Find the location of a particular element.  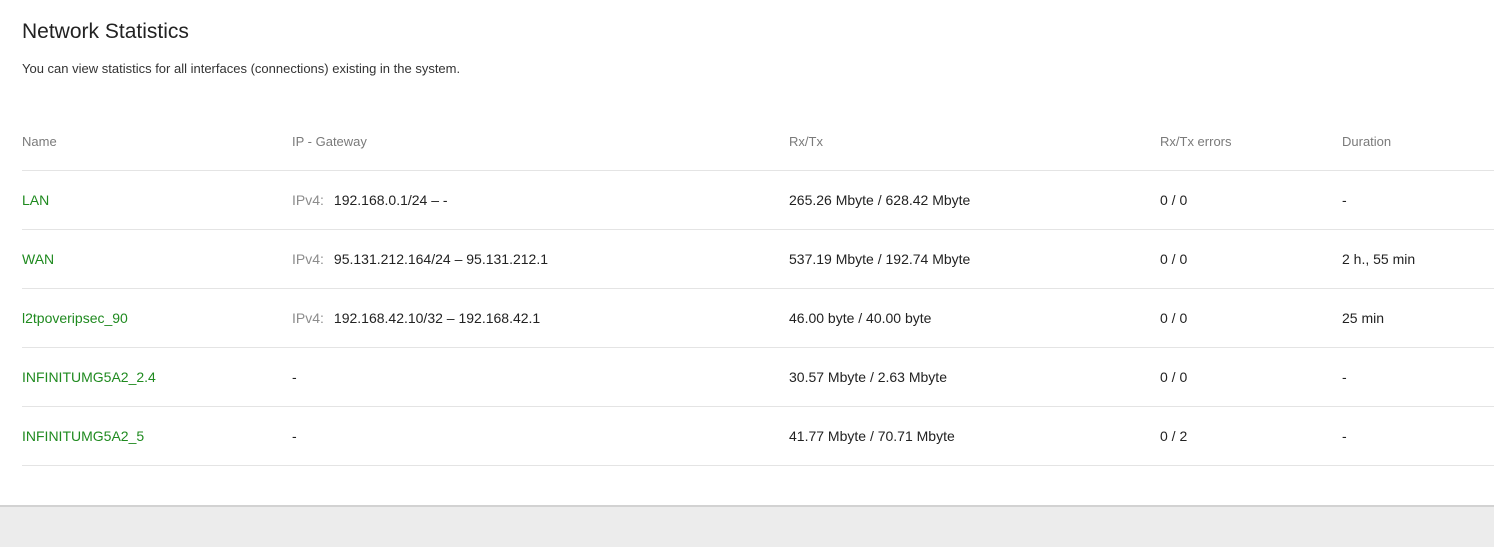

ip-gateway-value: 192.168.42.10/32 – 192.168.42.1 is located at coordinates (437, 318).